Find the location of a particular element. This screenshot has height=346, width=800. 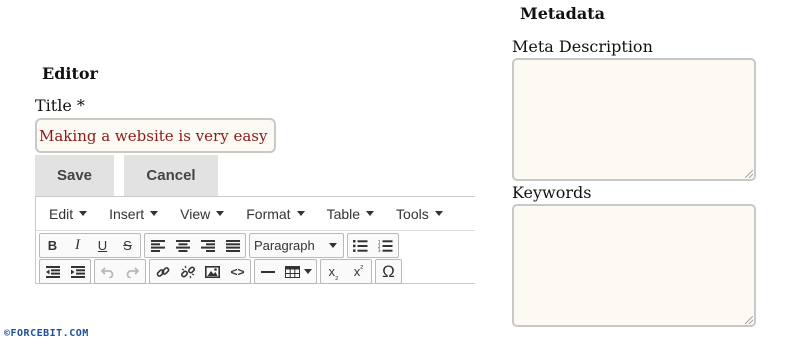

bullet-list-button is located at coordinates (360, 245).